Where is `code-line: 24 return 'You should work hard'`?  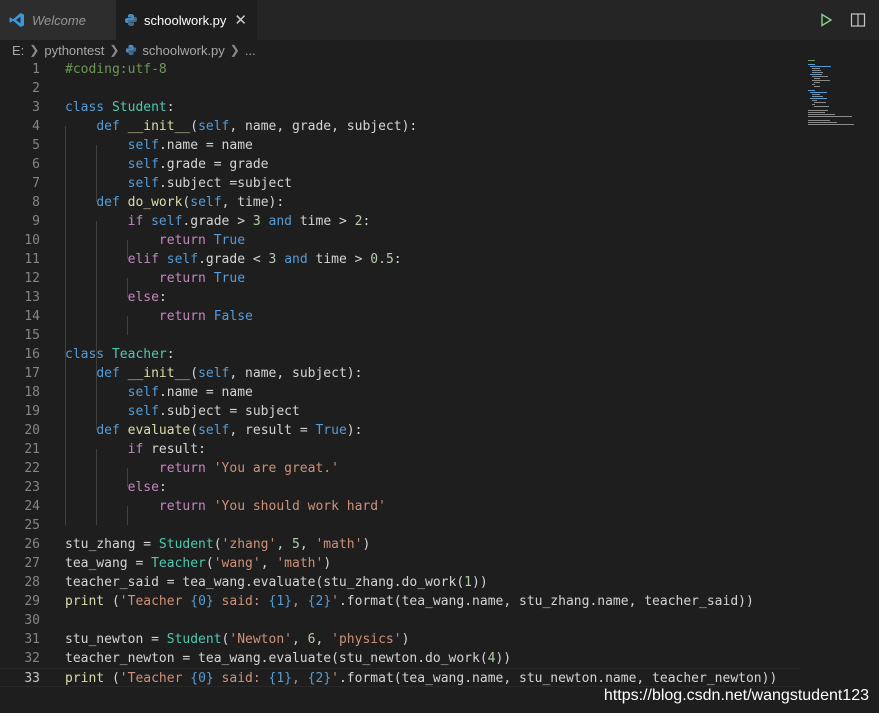 code-line: 24 return 'You should work hard' is located at coordinates (400, 506).